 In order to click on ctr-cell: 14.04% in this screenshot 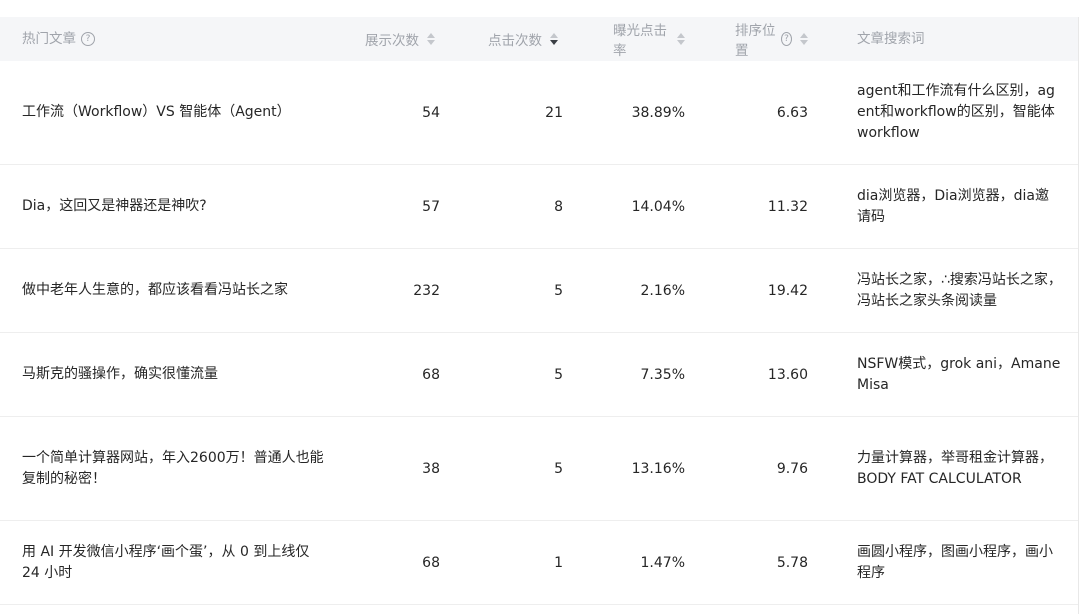, I will do `click(658, 206)`.